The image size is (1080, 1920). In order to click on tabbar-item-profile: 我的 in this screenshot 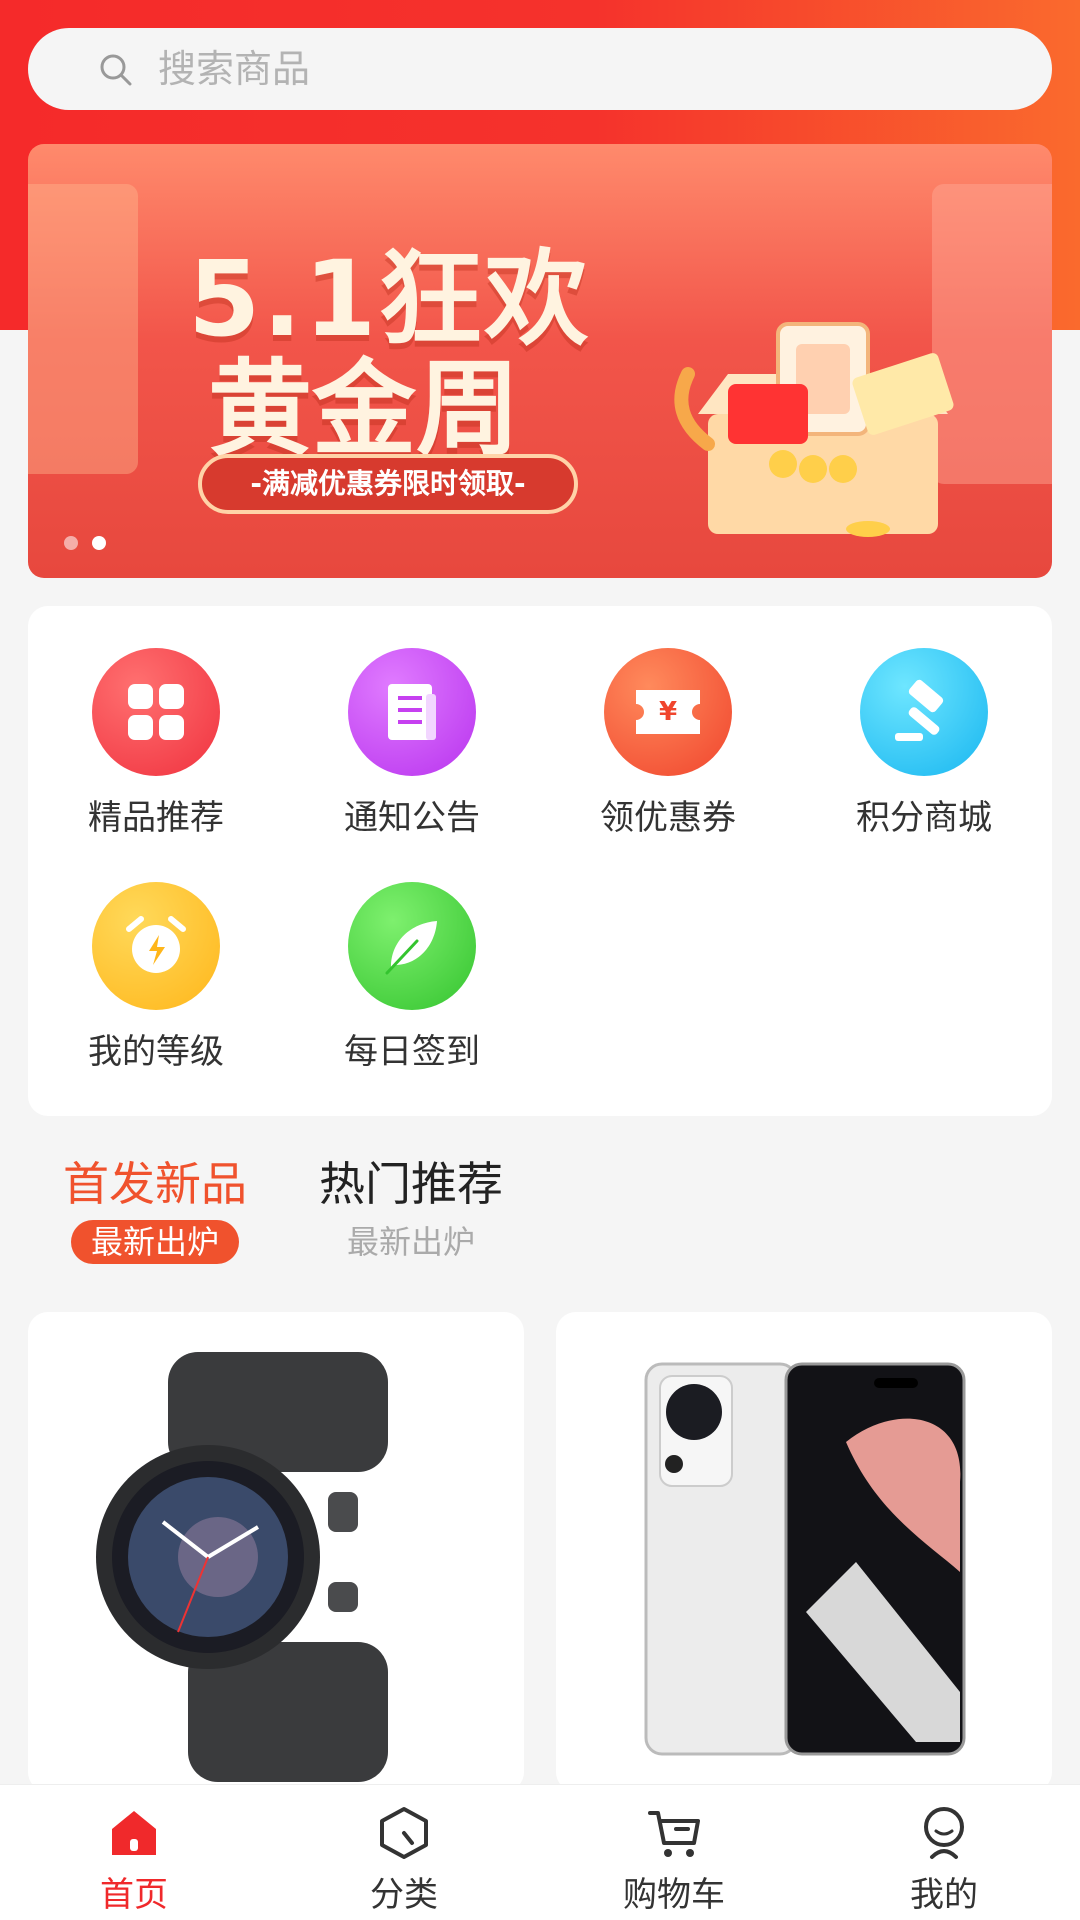, I will do `click(944, 1859)`.